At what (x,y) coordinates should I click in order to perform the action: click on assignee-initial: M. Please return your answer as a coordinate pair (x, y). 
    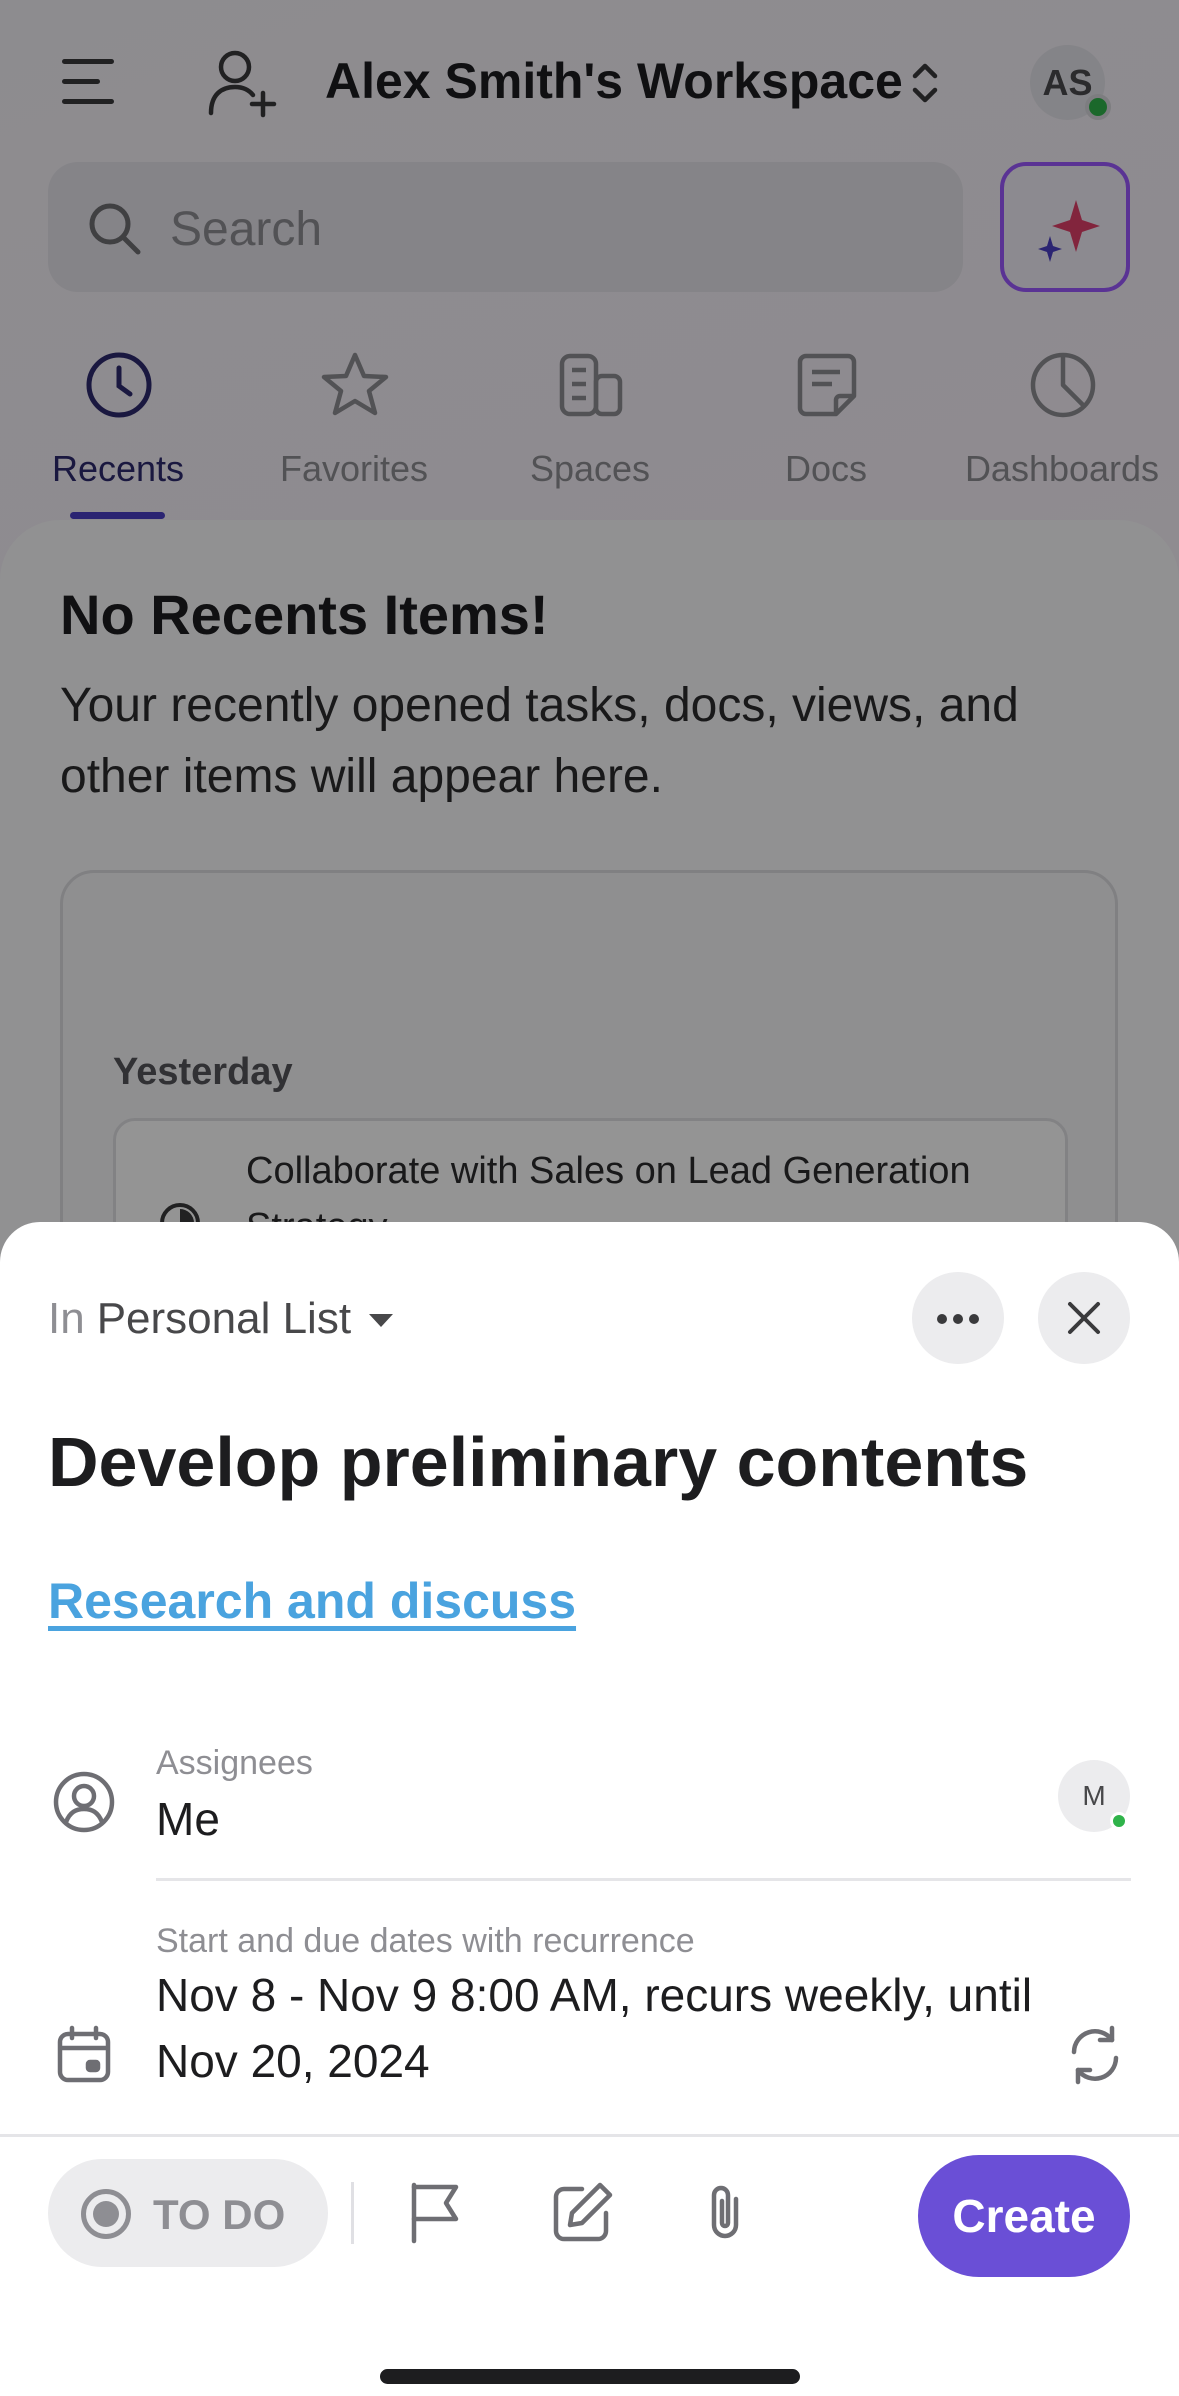
    Looking at the image, I should click on (1094, 1795).